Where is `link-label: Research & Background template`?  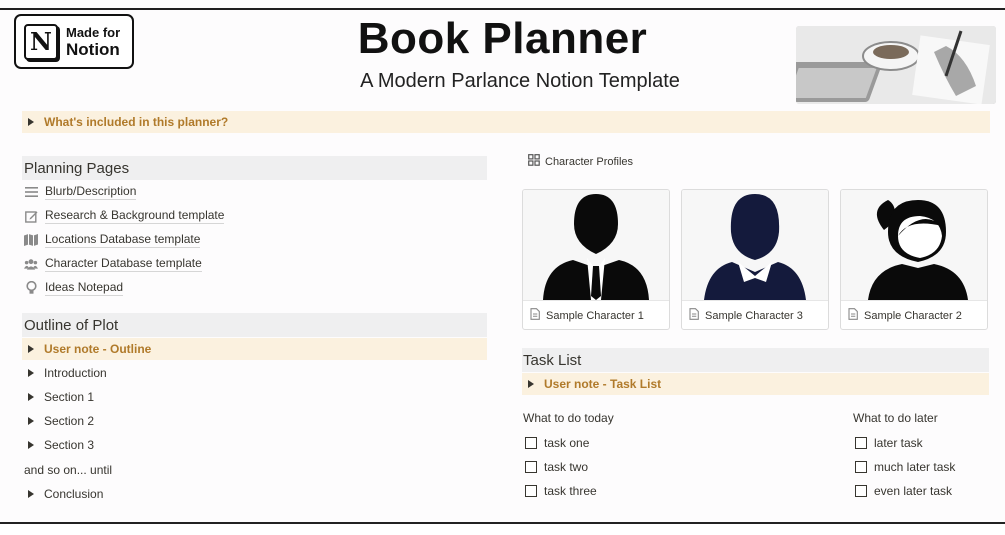
link-label: Research & Background template is located at coordinates (135, 216).